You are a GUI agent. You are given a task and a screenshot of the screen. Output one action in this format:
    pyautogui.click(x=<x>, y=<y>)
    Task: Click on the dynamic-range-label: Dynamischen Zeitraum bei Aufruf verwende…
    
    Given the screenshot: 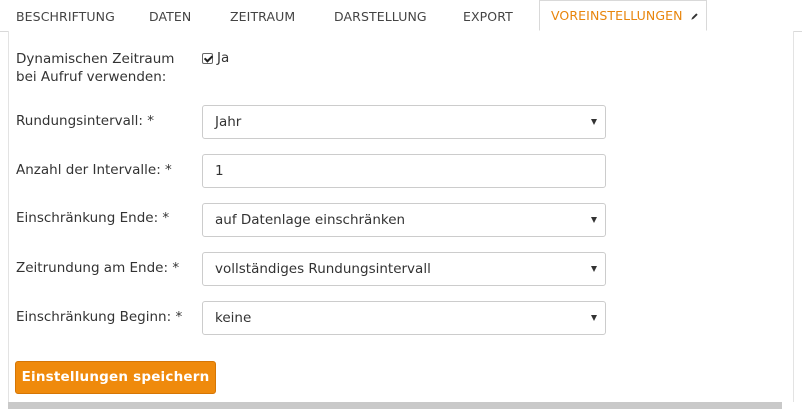 What is the action you would take?
    pyautogui.click(x=95, y=68)
    